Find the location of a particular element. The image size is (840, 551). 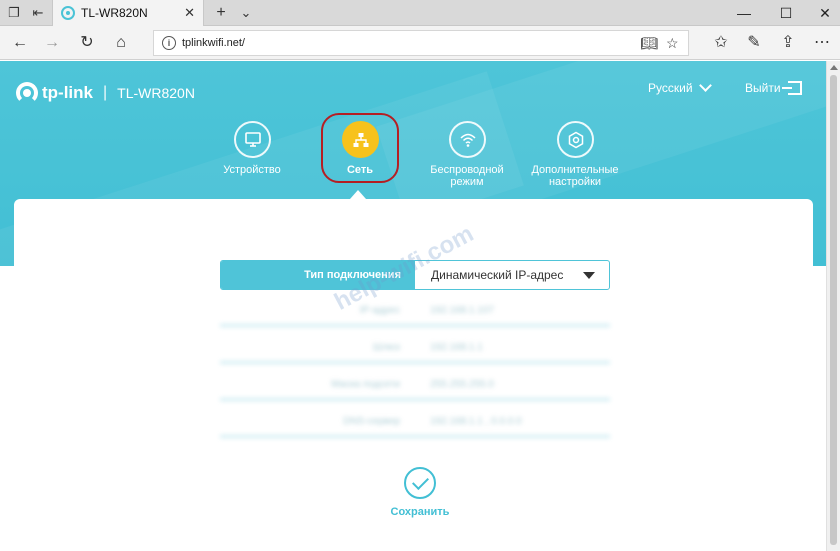

info-row-label: DNS-сервер is located at coordinates (371, 421).